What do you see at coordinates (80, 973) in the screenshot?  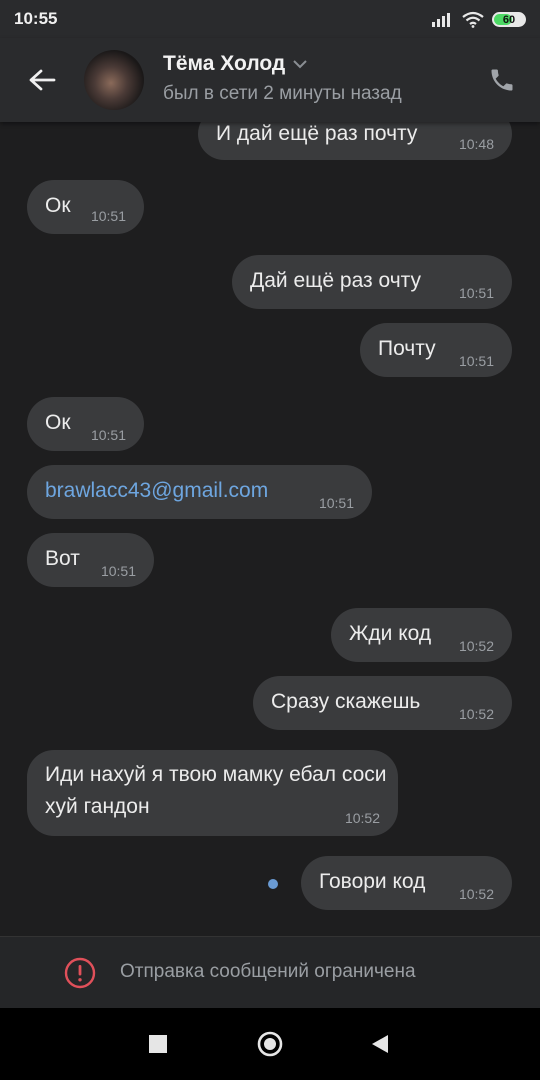 I see `alert-circle-icon` at bounding box center [80, 973].